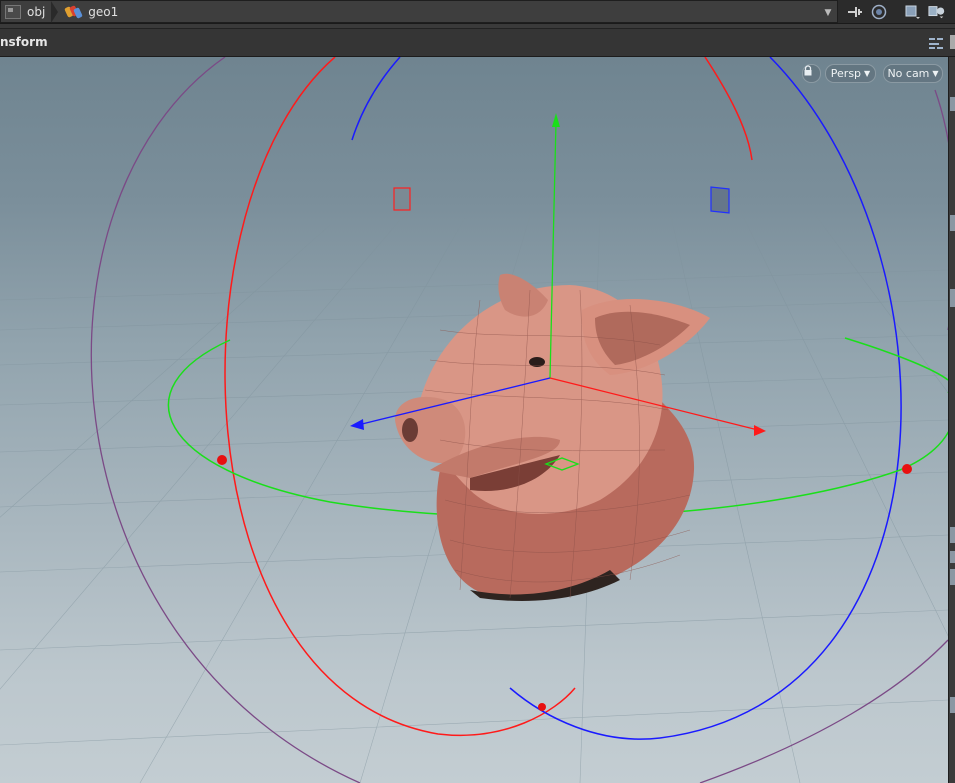  I want to click on toolbar-edge-widget, so click(952, 42).